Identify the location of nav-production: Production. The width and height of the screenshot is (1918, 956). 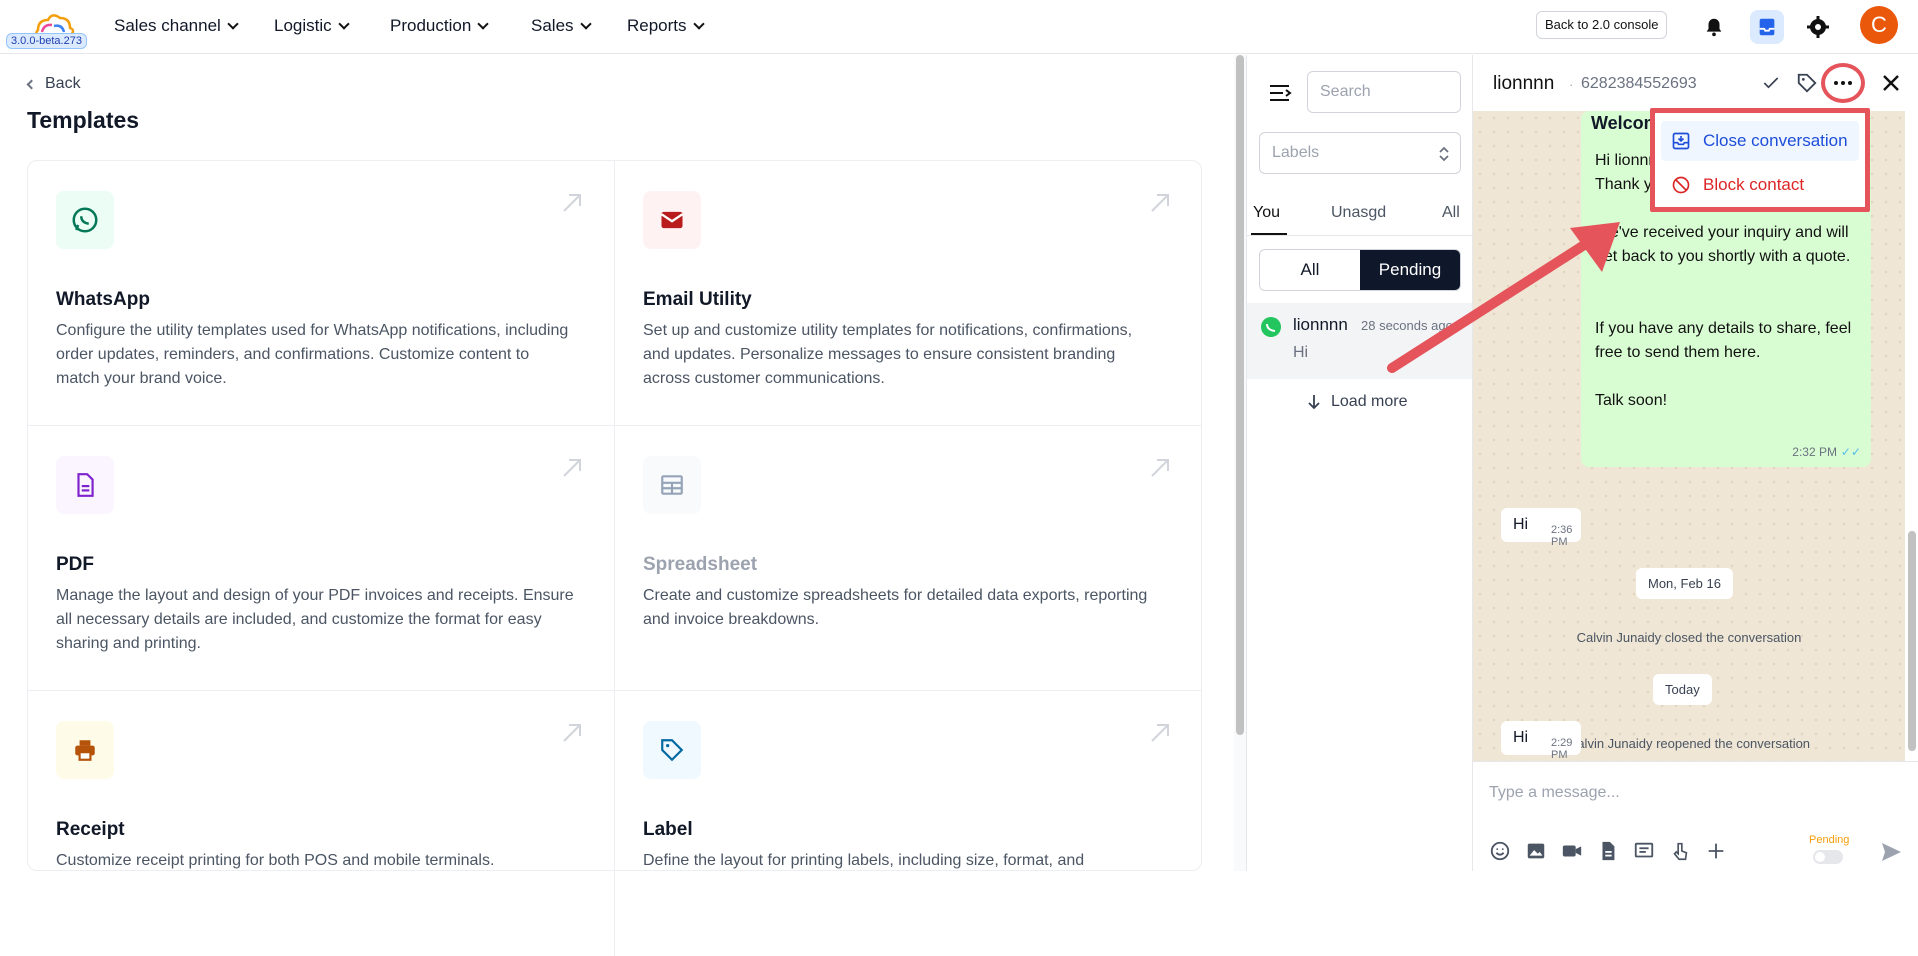
(439, 26).